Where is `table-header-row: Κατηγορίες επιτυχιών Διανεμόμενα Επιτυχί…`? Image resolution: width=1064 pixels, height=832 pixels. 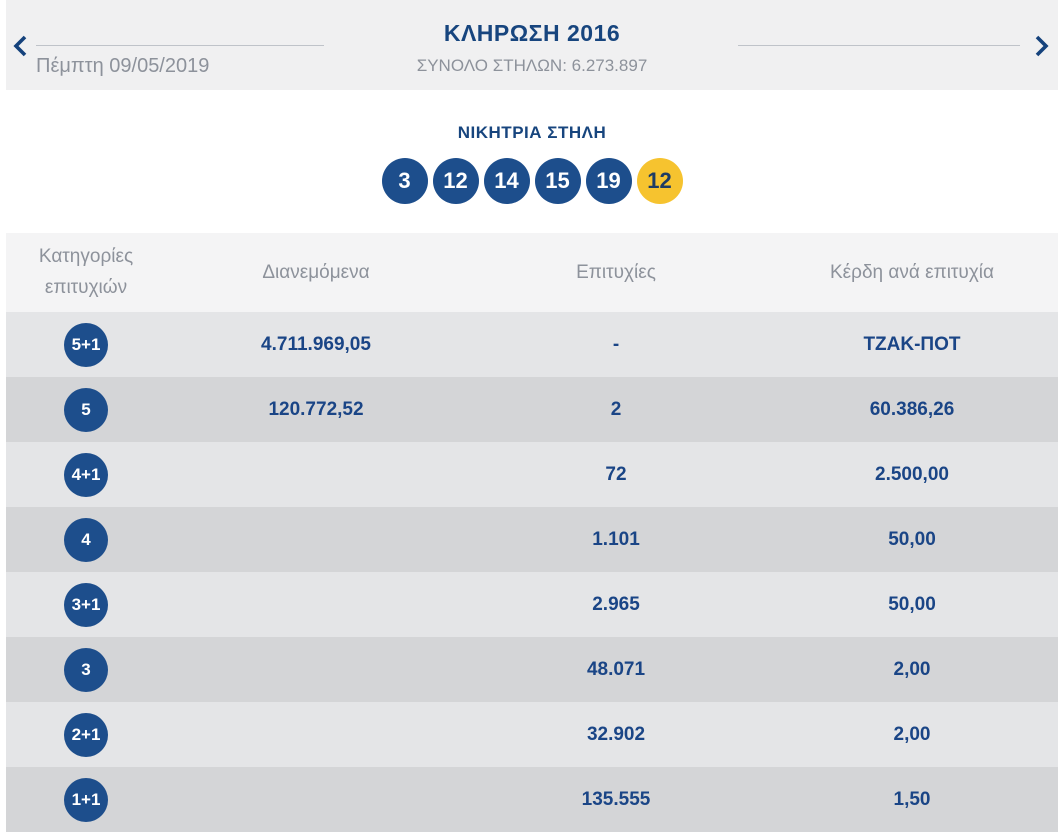 table-header-row: Κατηγορίες επιτυχιών Διανεμόμενα Επιτυχί… is located at coordinates (532, 272).